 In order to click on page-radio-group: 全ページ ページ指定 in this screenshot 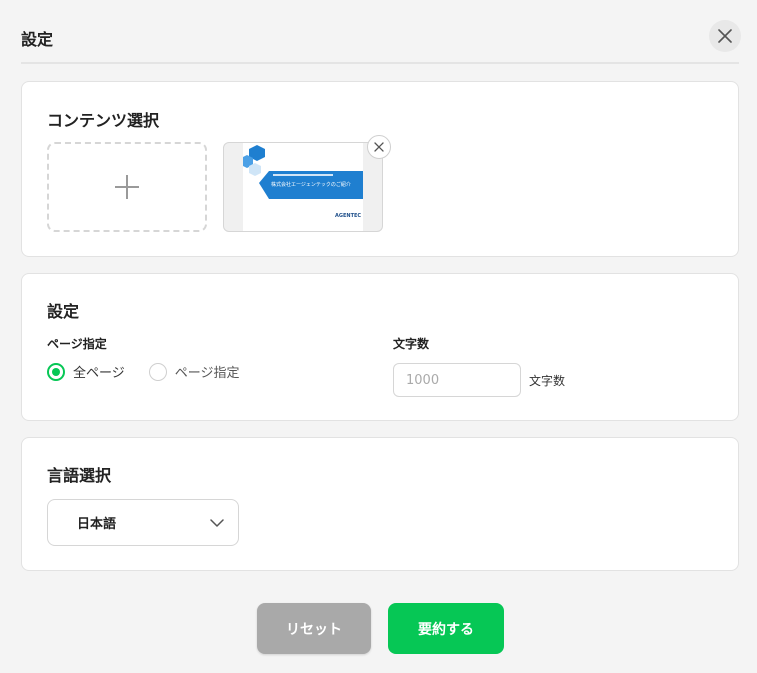, I will do `click(155, 371)`.